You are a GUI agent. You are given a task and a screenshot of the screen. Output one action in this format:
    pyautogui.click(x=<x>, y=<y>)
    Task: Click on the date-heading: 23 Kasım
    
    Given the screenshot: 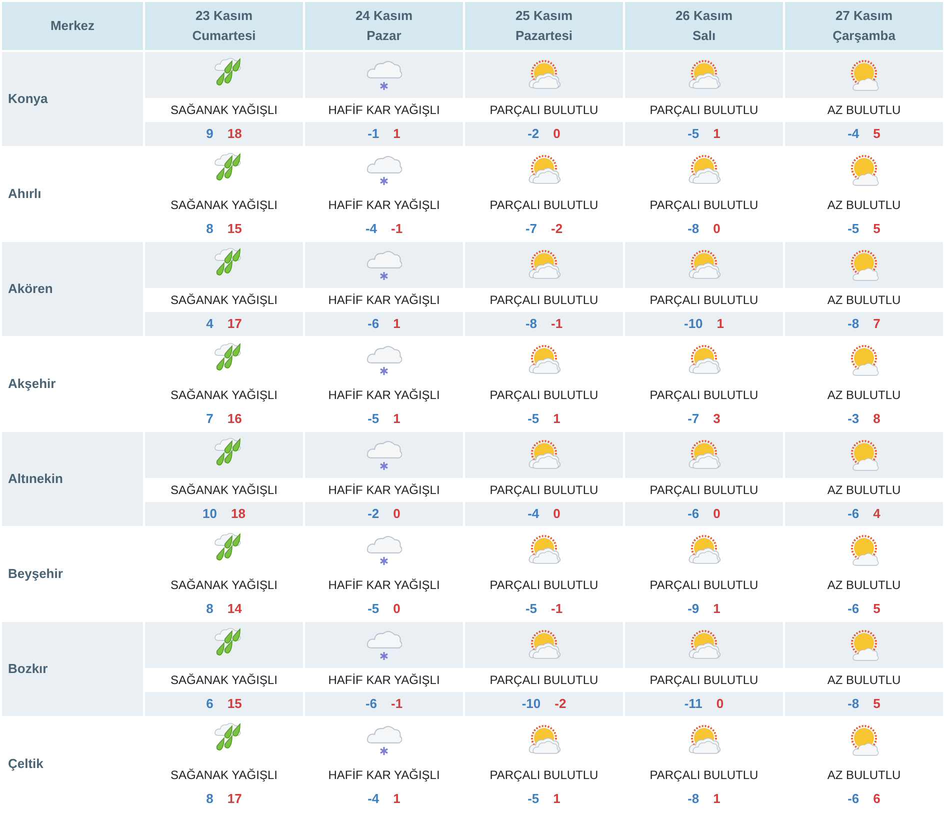 What is the action you would take?
    pyautogui.click(x=224, y=16)
    